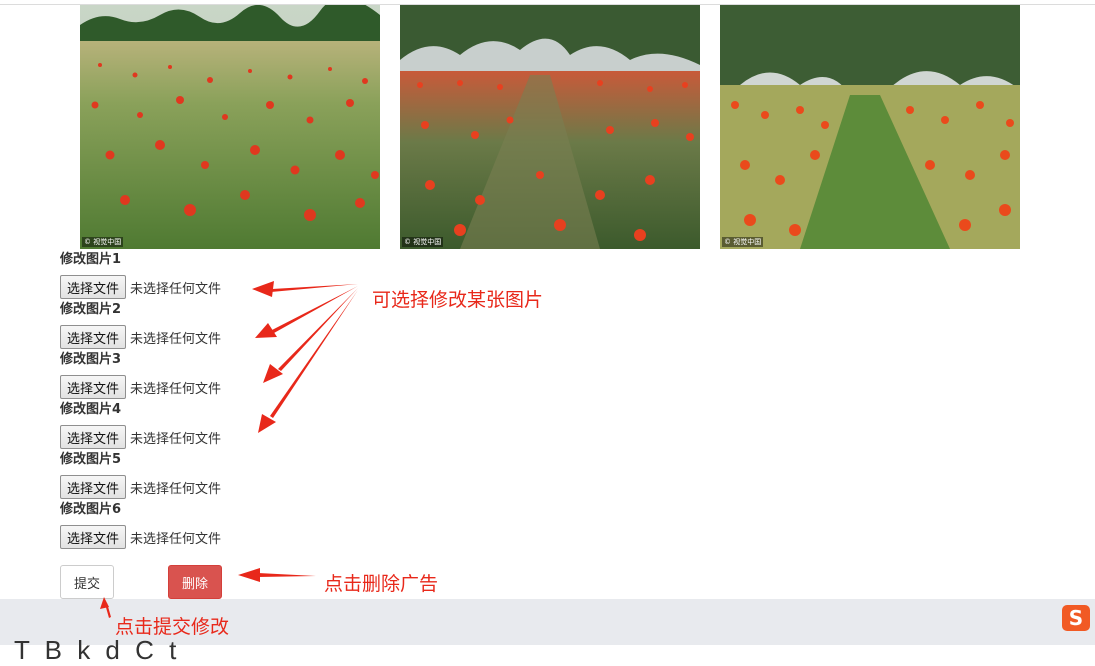 The image size is (1095, 666). Describe the element at coordinates (172, 627) in the screenshot. I see `annotation-submit-hint: 点击提交修改` at that location.